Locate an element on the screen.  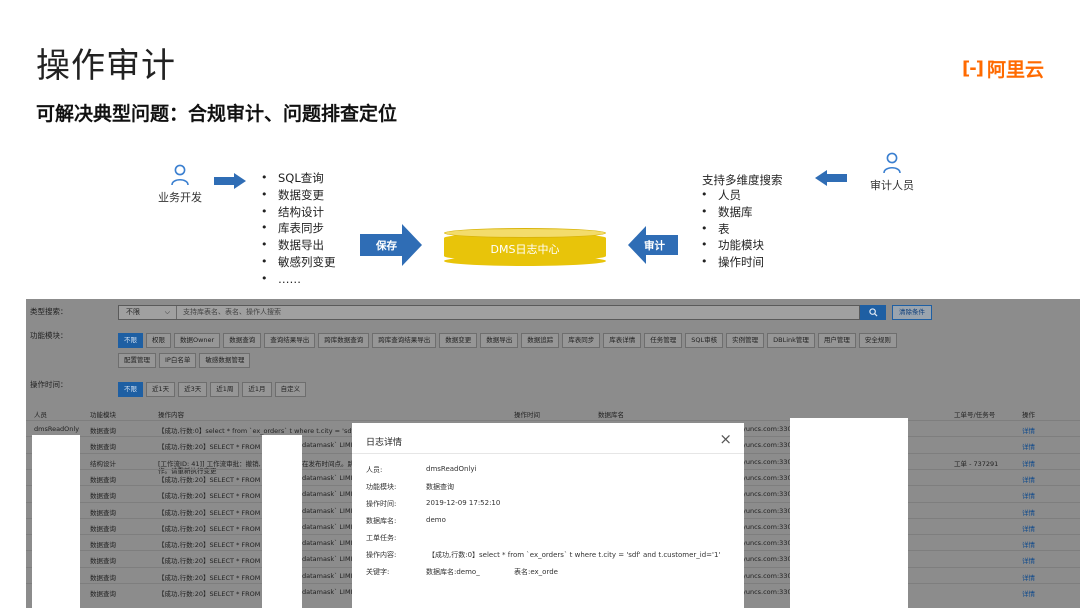
developer-actor: 业务开发 is located at coordinates (180, 184).